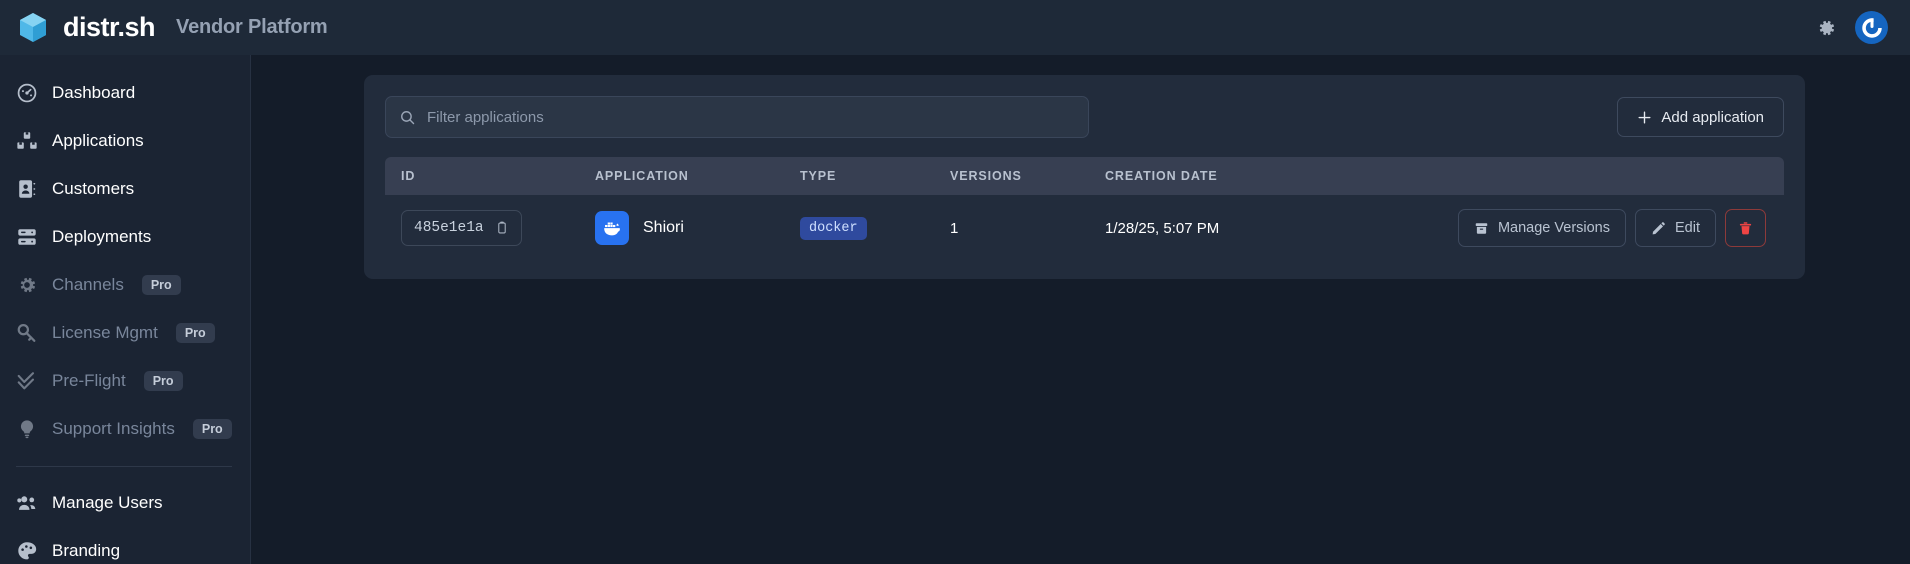  What do you see at coordinates (171, 28) in the screenshot?
I see `brand-logo-group: distr.sh Vendor Platform` at bounding box center [171, 28].